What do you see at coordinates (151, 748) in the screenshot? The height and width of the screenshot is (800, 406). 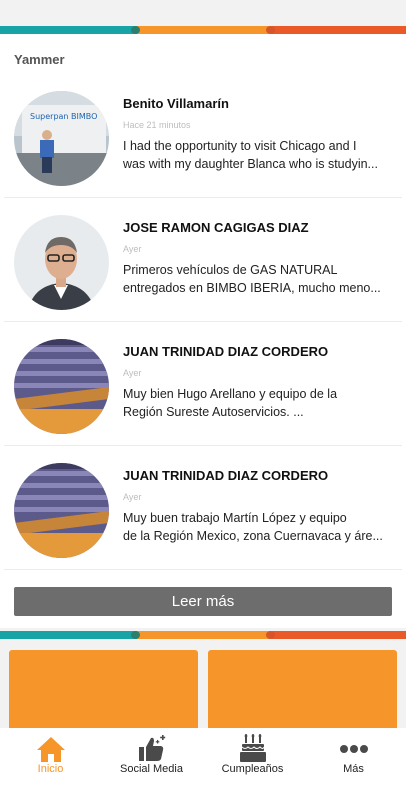 I see `thumbs-up-icon` at bounding box center [151, 748].